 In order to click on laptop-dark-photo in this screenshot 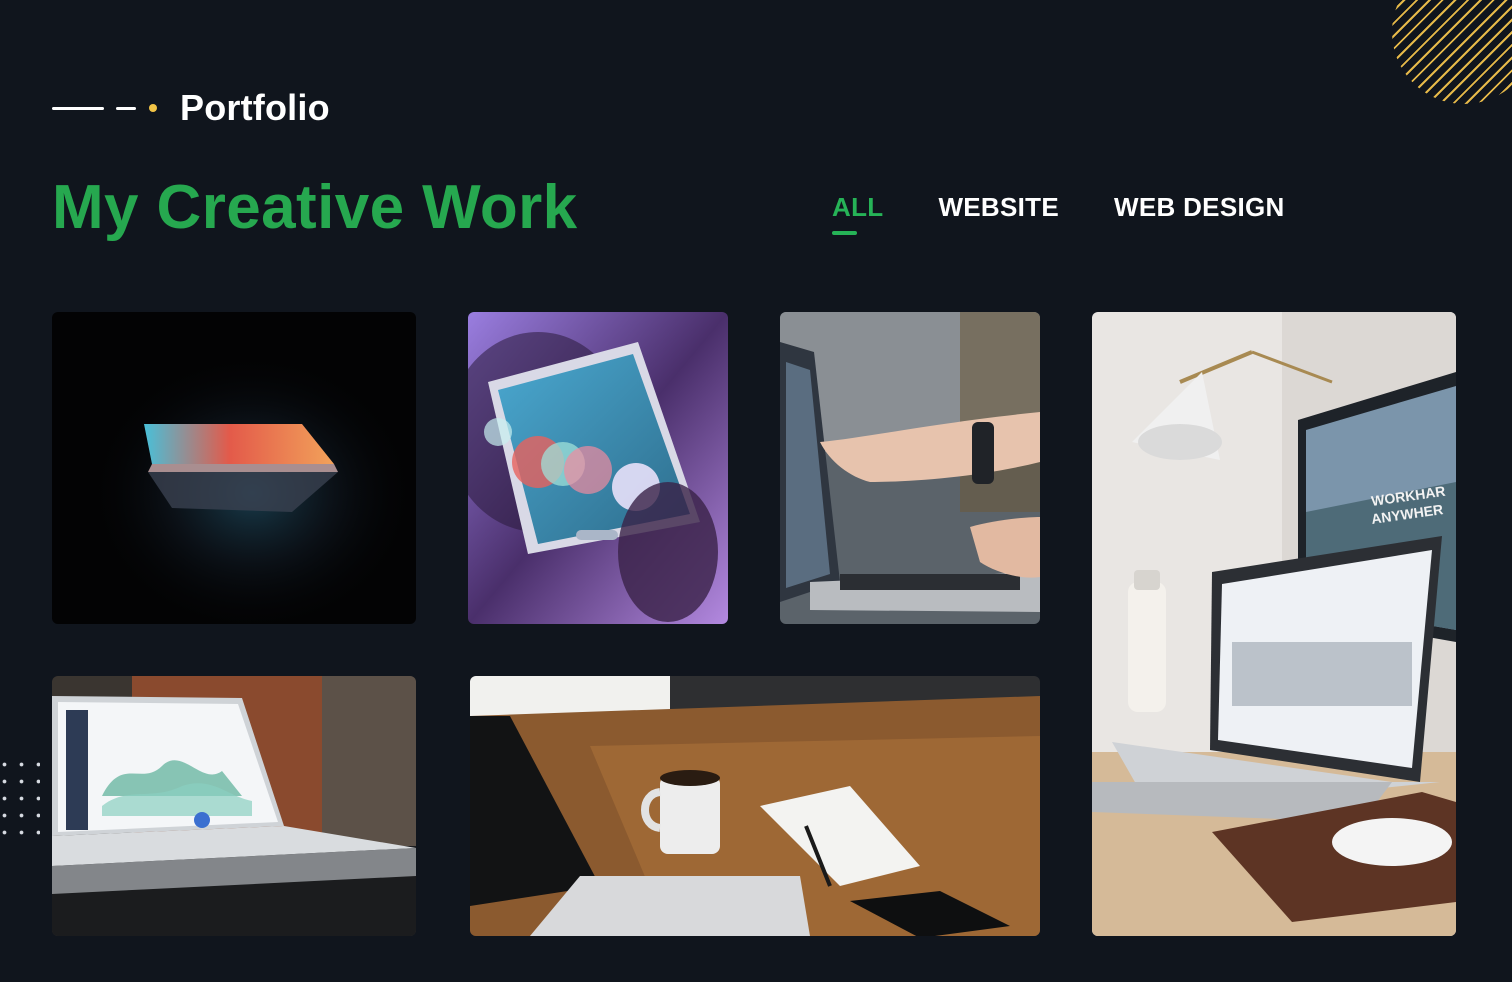, I will do `click(234, 468)`.